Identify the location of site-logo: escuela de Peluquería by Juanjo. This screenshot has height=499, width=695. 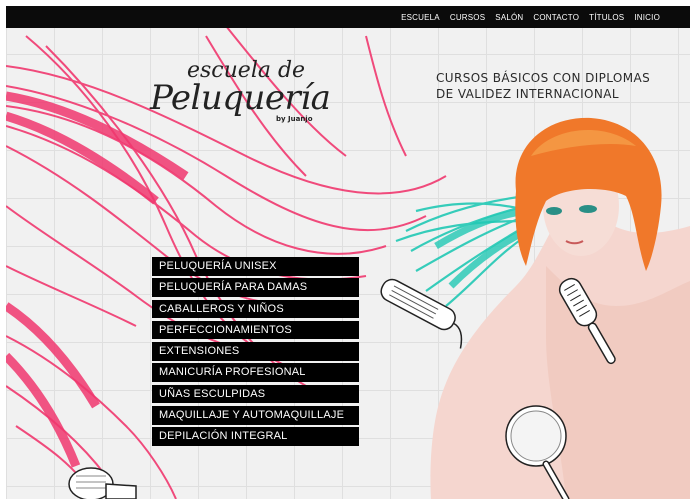
(241, 96).